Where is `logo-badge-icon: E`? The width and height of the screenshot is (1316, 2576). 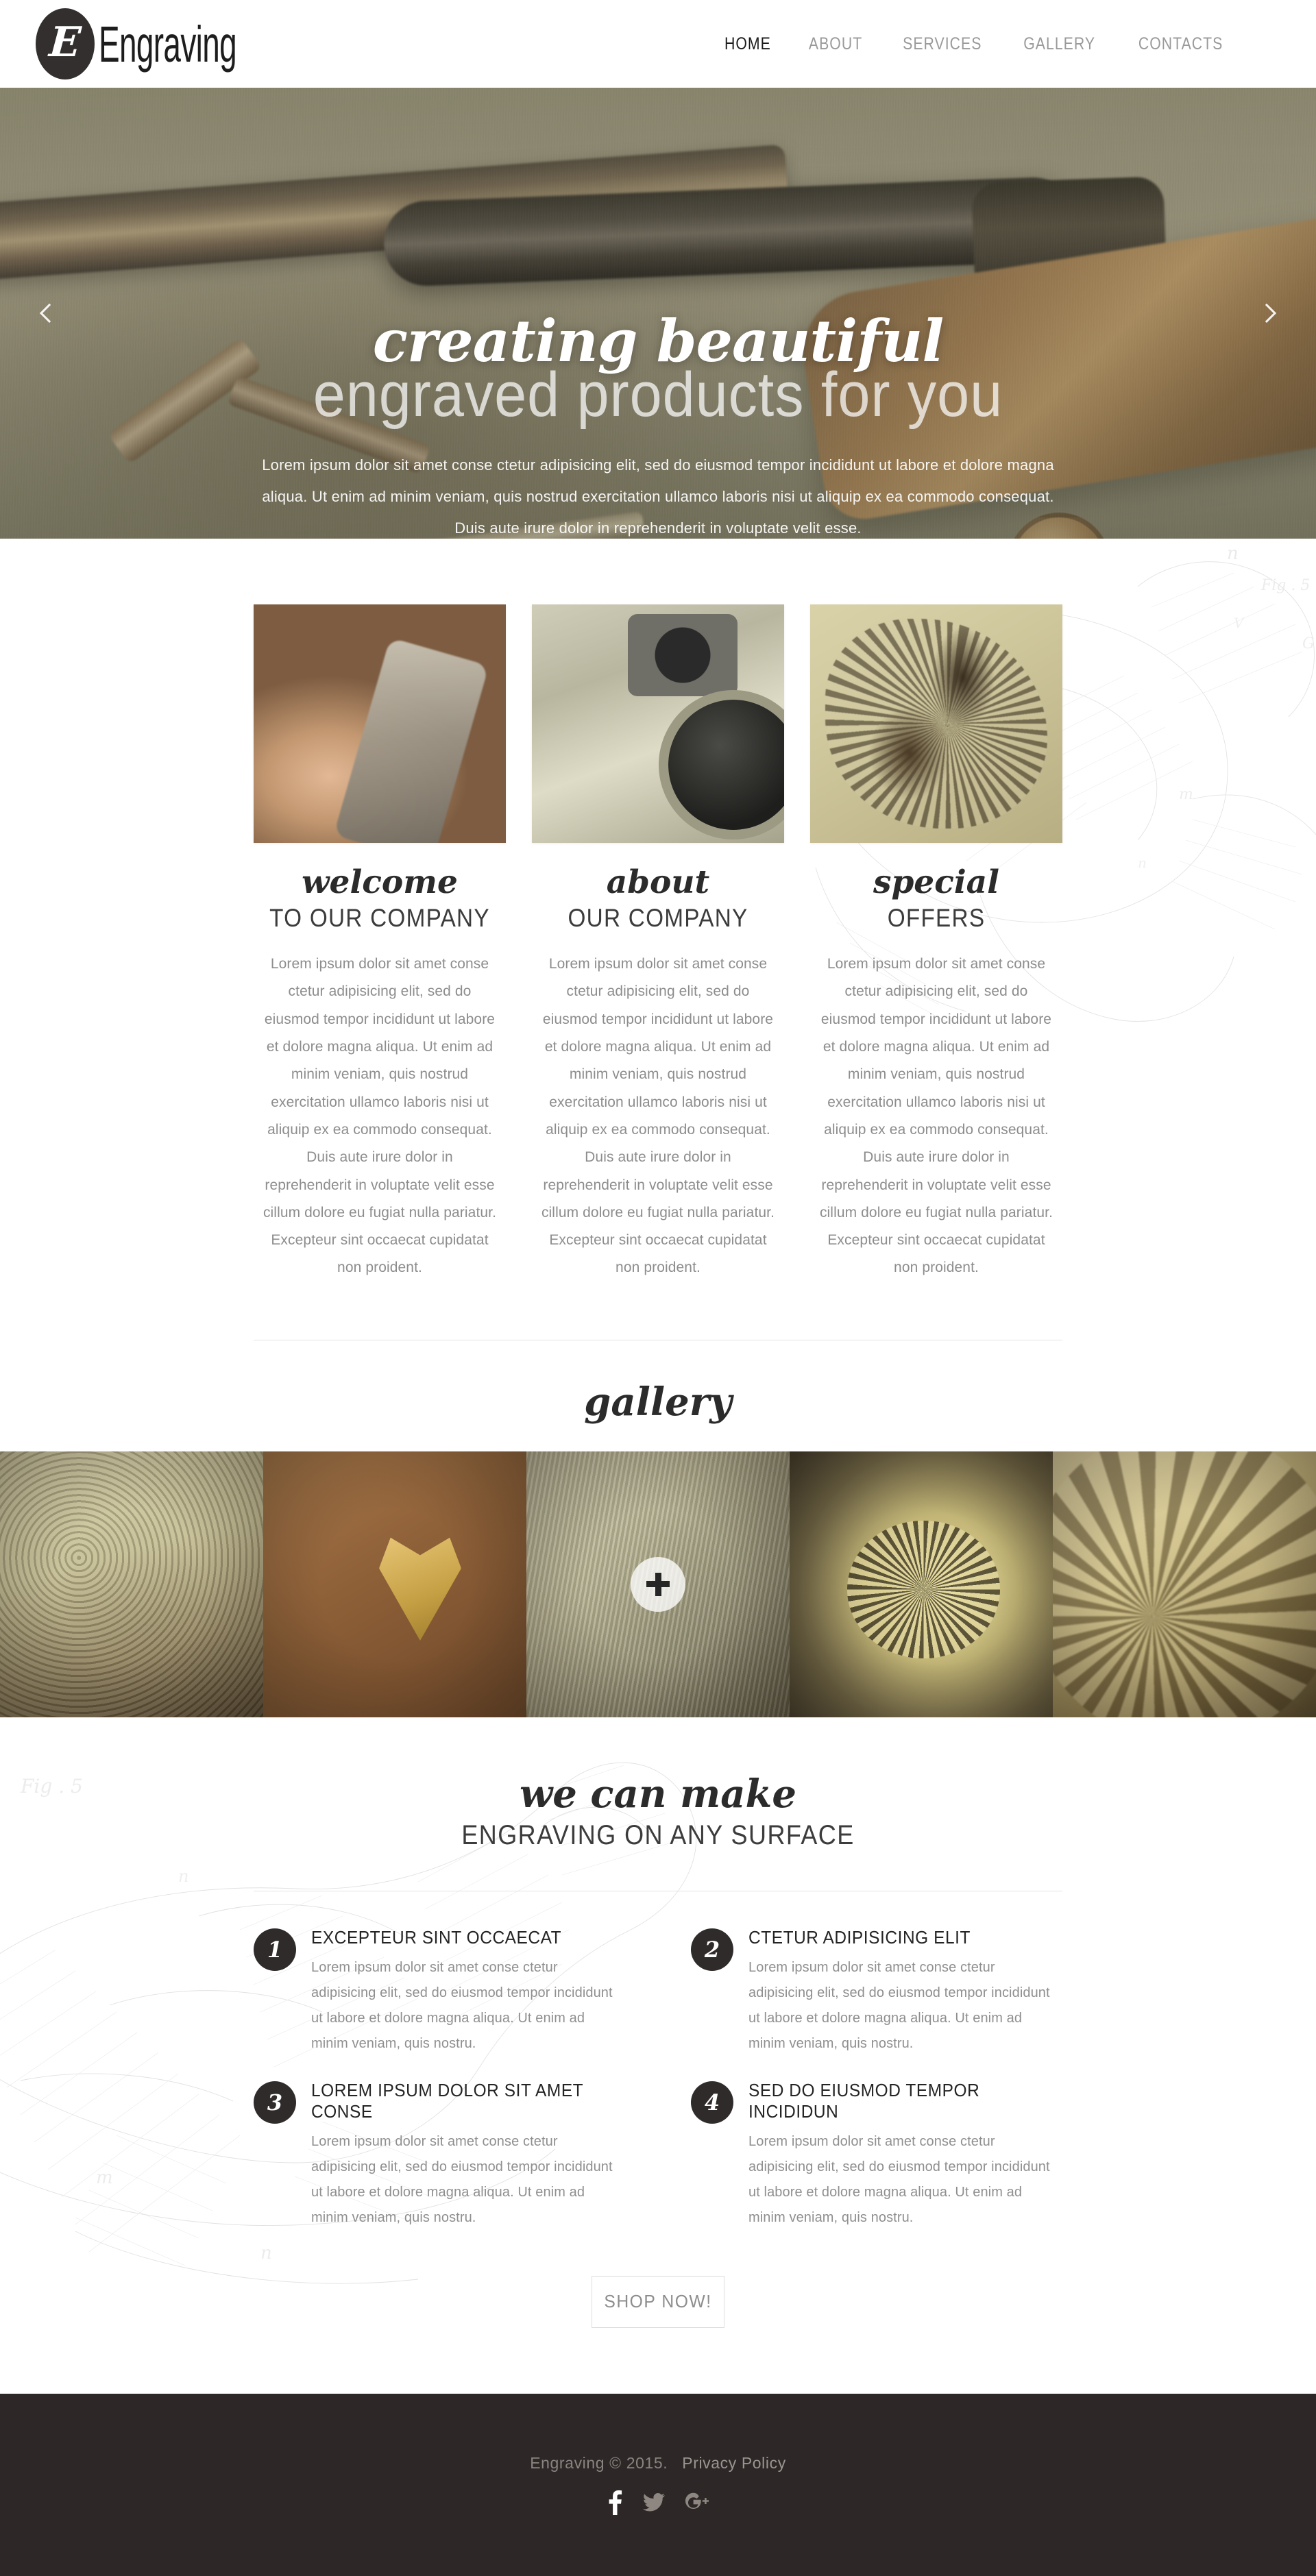
logo-badge-icon: E is located at coordinates (65, 44).